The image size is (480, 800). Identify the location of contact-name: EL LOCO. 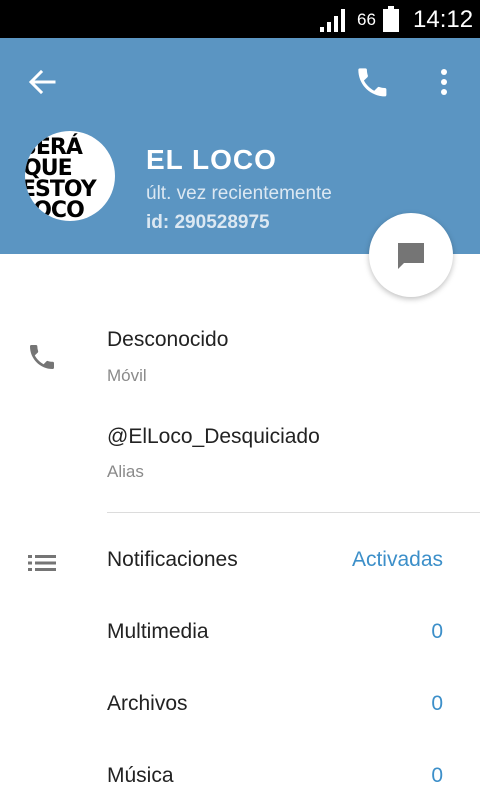
(211, 159).